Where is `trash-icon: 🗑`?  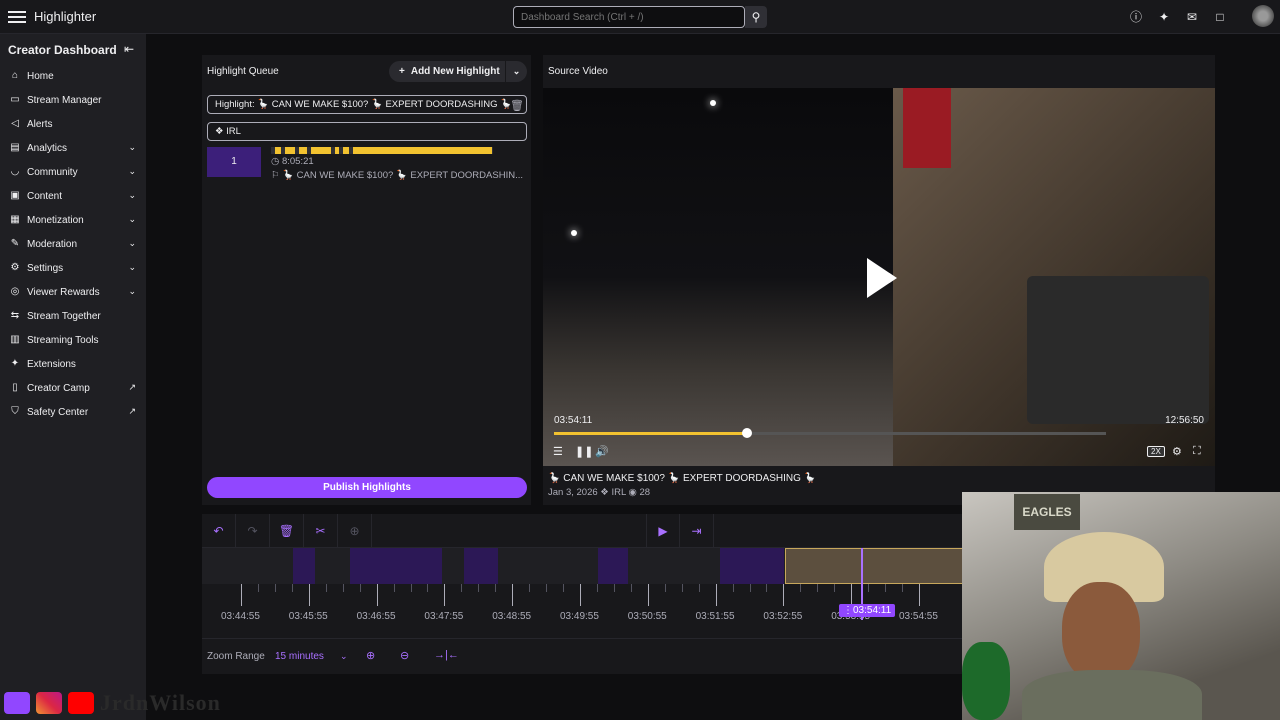
trash-icon: 🗑 is located at coordinates (517, 105).